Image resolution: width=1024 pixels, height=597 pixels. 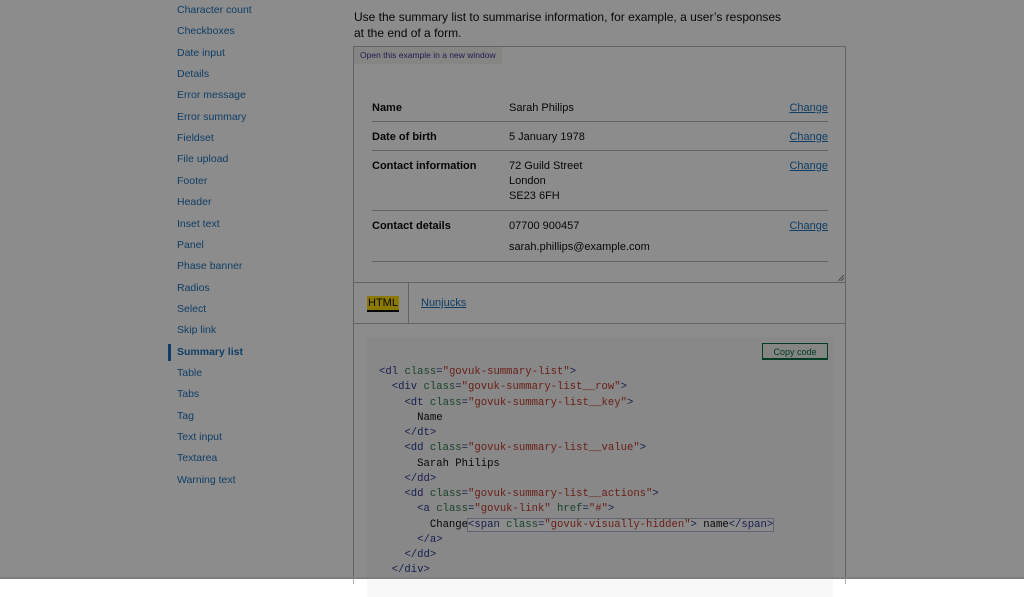 I want to click on active-indicator, so click(x=169, y=352).